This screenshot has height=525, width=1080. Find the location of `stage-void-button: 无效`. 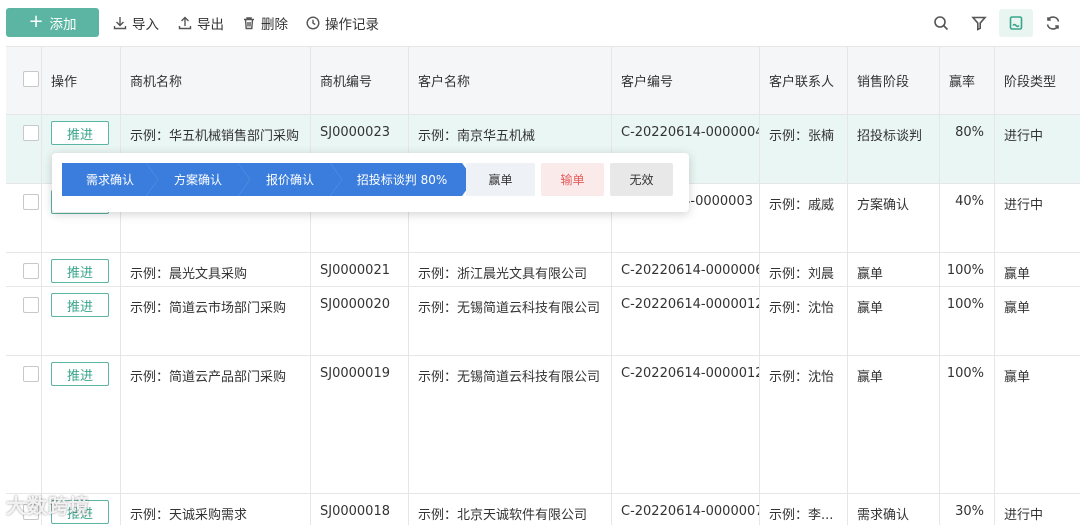

stage-void-button: 无效 is located at coordinates (641, 179).